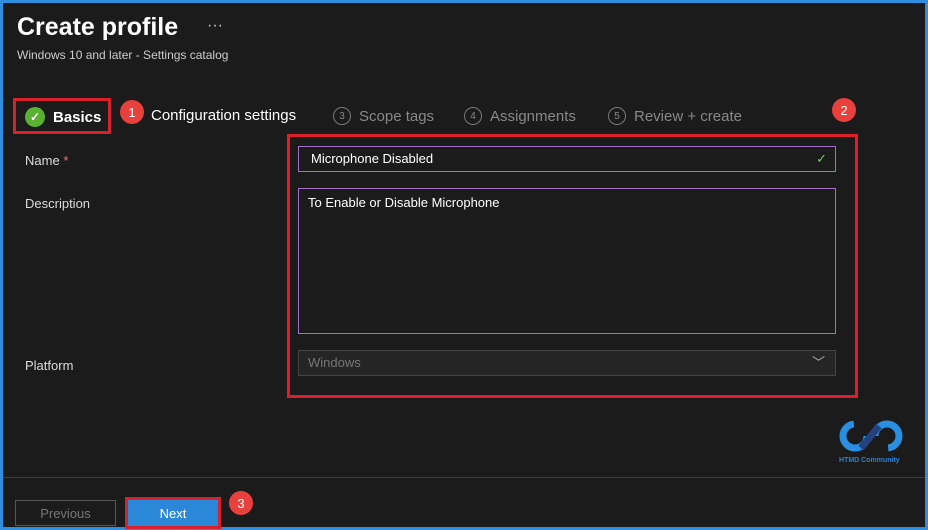  What do you see at coordinates (617, 116) in the screenshot?
I see `step-number: 5` at bounding box center [617, 116].